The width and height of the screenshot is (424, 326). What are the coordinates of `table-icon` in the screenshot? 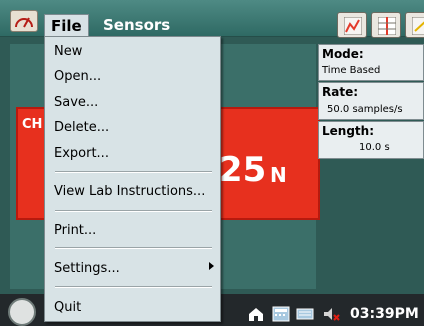 It's located at (386, 25).